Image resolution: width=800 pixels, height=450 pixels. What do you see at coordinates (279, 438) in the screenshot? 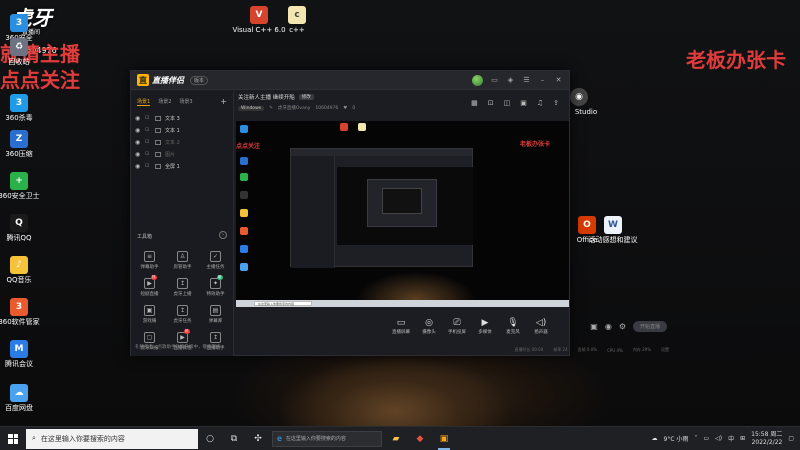
I see `edge-icon: e` at bounding box center [279, 438].